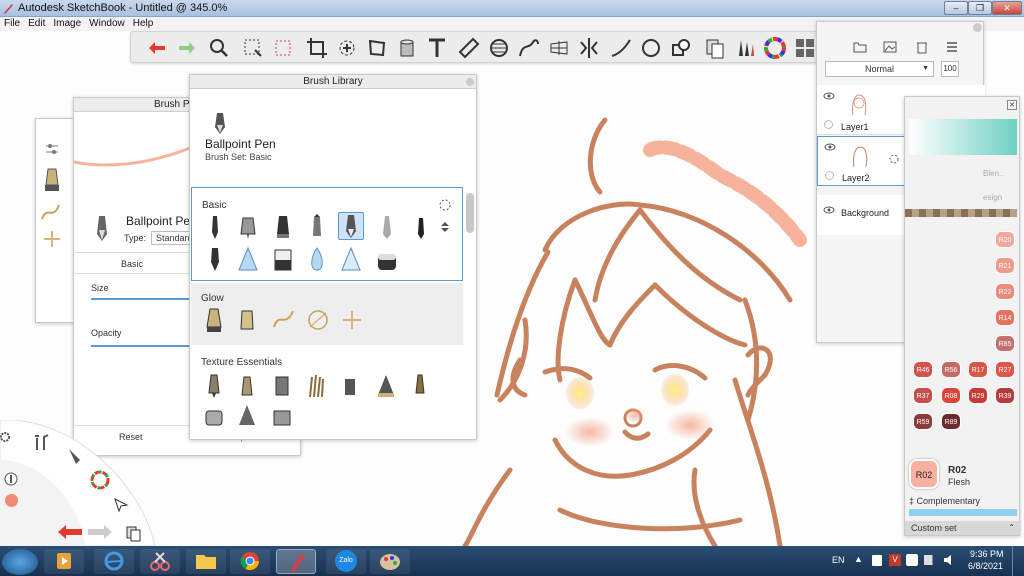  I want to click on lasso-select-icon, so click(283, 48).